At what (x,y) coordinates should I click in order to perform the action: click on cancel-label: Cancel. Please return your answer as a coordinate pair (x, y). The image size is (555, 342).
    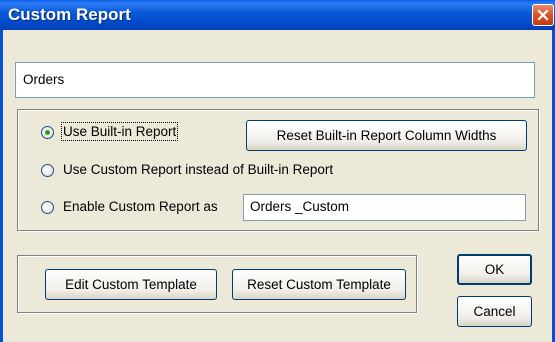
    Looking at the image, I should click on (494, 311).